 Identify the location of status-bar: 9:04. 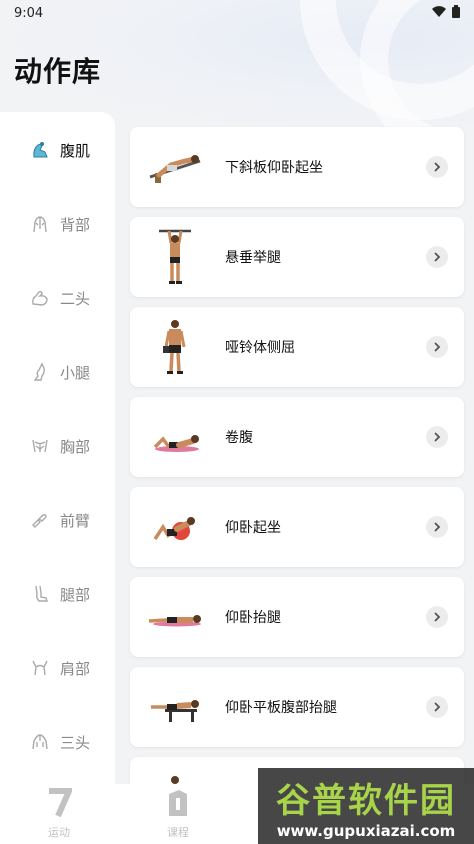
(237, 13).